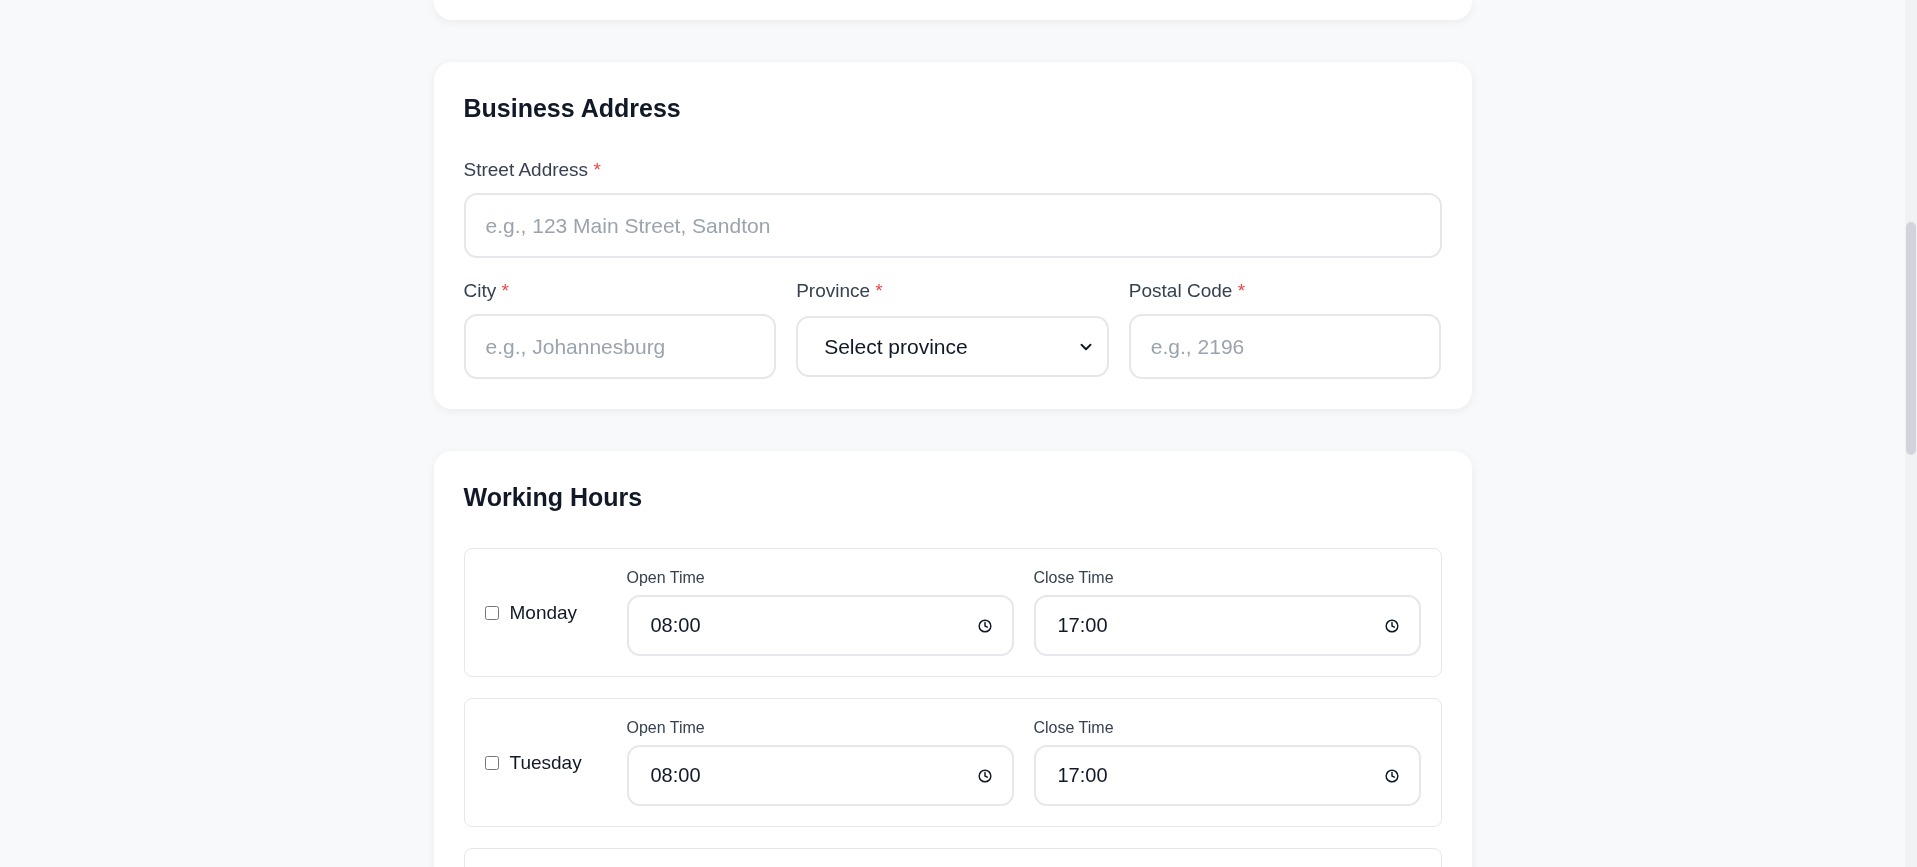 The width and height of the screenshot is (1917, 867). I want to click on field-label: Province *, so click(839, 291).